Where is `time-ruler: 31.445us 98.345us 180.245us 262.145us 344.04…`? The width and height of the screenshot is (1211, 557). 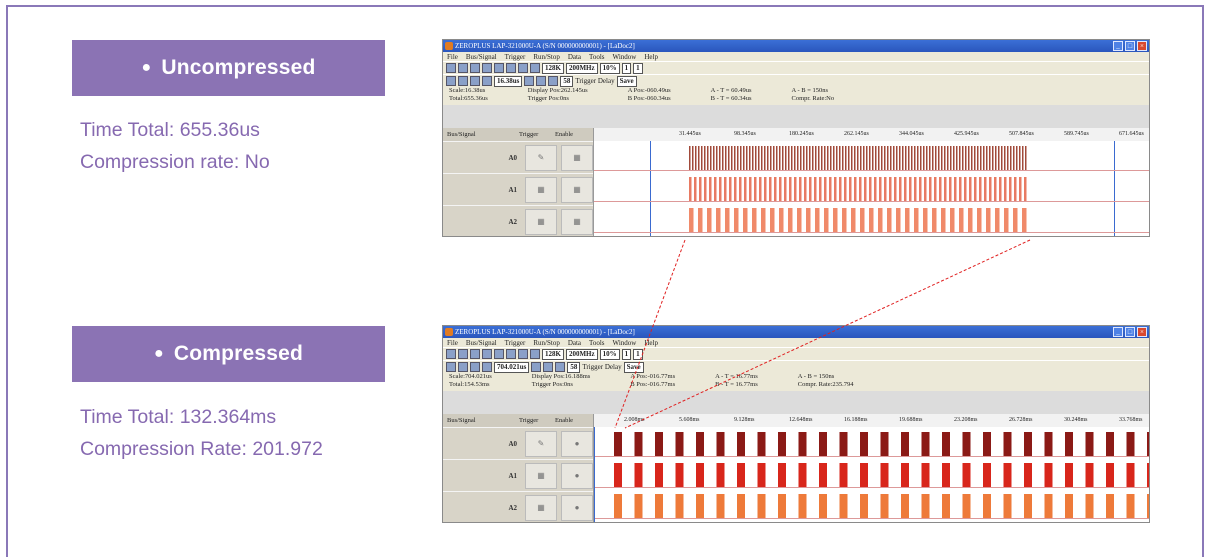
time-ruler: 31.445us 98.345us 180.245us 262.145us 344.04… is located at coordinates (871, 135).